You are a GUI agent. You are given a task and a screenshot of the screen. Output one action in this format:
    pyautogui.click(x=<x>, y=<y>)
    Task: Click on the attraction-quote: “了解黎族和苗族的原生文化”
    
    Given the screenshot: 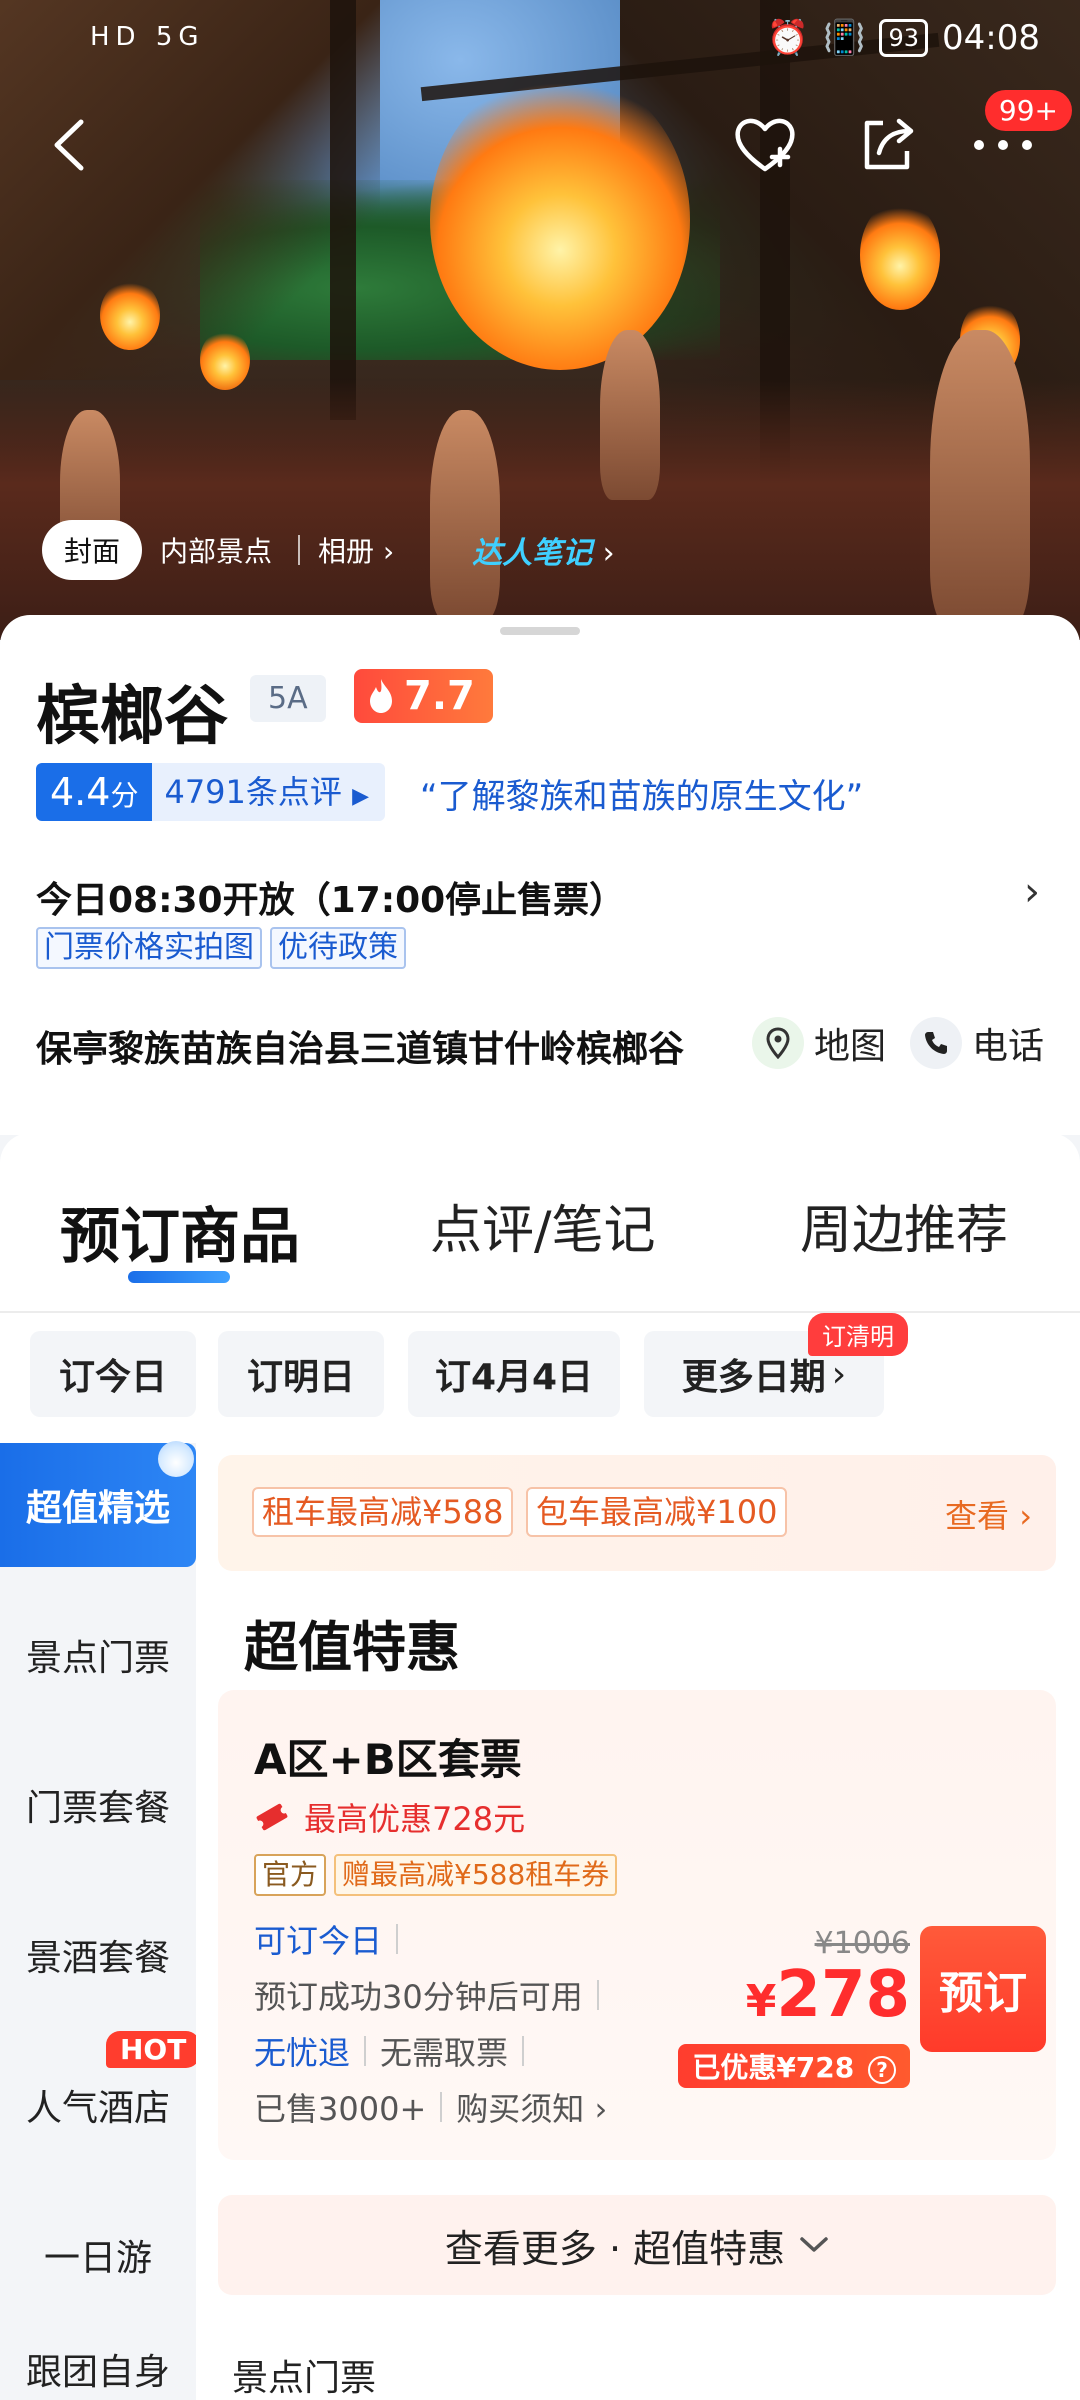 What is the action you would take?
    pyautogui.click(x=642, y=797)
    